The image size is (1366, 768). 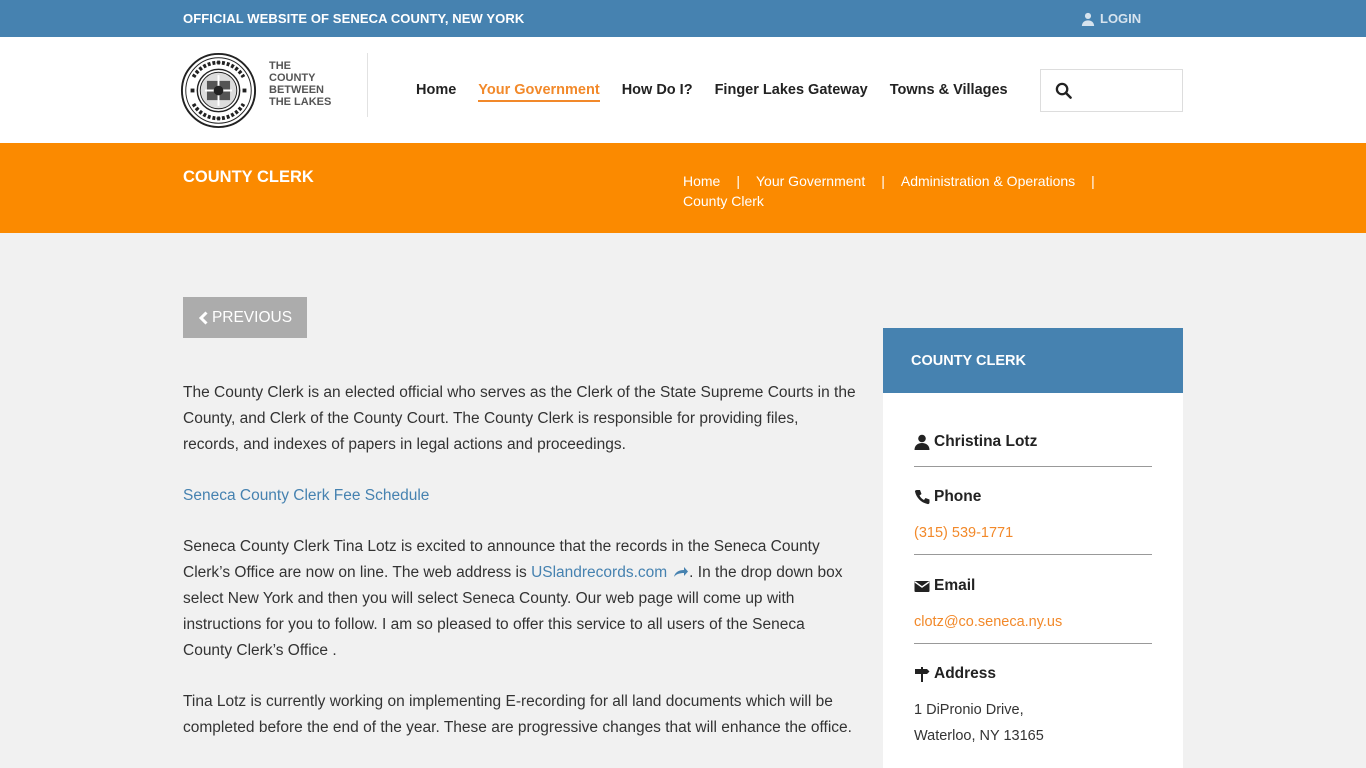 What do you see at coordinates (988, 622) in the screenshot?
I see `email-link: clotz@co.seneca.ny.us` at bounding box center [988, 622].